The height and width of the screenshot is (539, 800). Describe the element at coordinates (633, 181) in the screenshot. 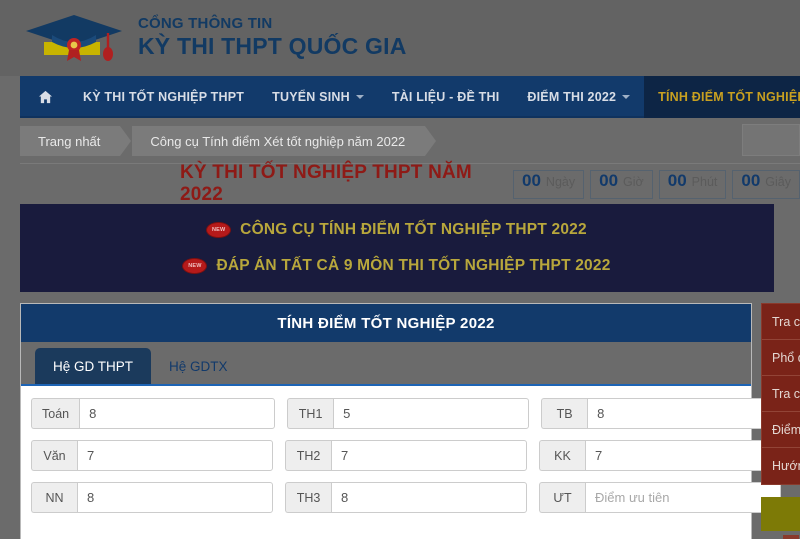

I see `countdown-unit: Giờ` at that location.